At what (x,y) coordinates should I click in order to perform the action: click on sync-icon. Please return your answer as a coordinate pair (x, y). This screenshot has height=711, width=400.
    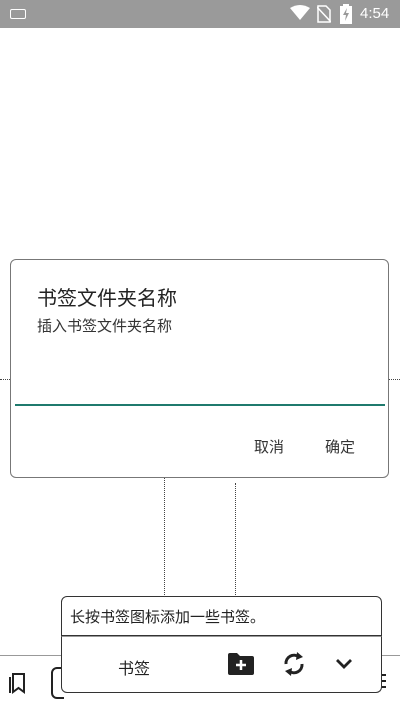
    Looking at the image, I should click on (294, 664).